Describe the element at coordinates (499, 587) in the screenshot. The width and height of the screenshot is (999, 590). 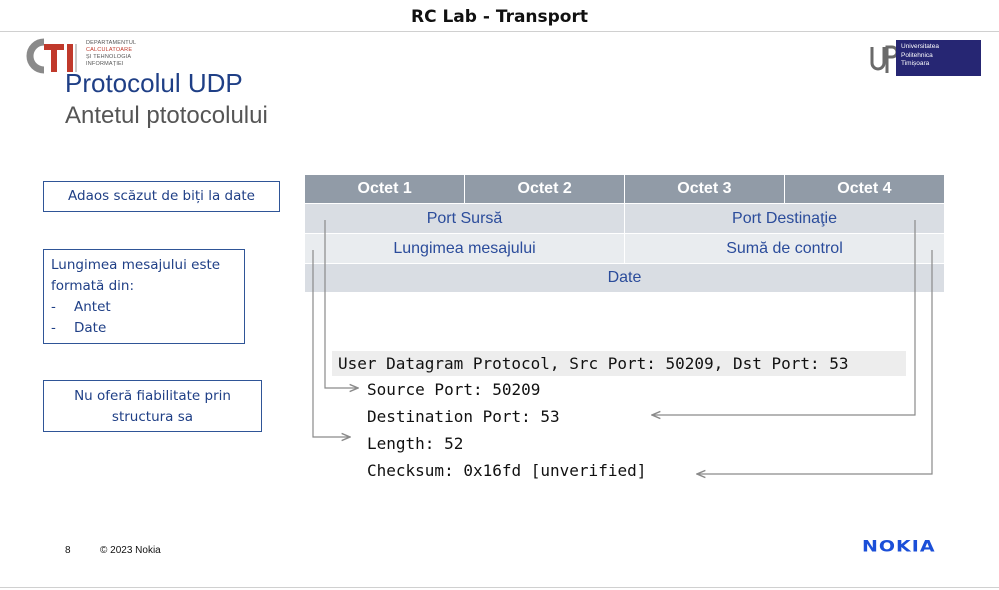
I see `bottom-divider` at that location.